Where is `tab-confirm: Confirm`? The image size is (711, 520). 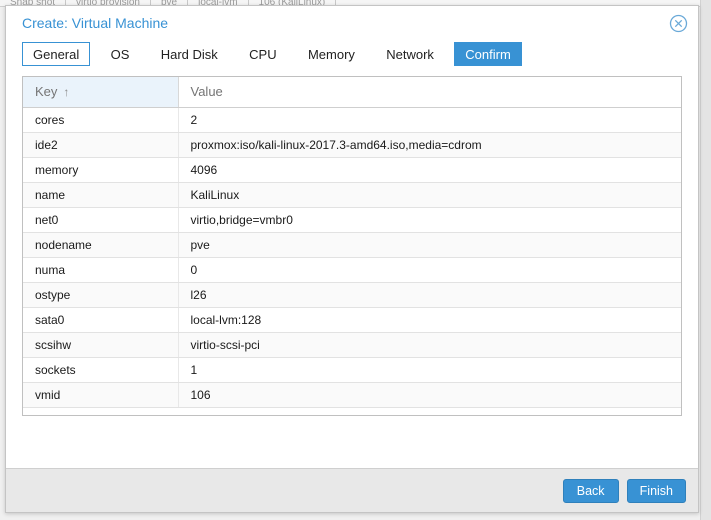 tab-confirm: Confirm is located at coordinates (488, 54).